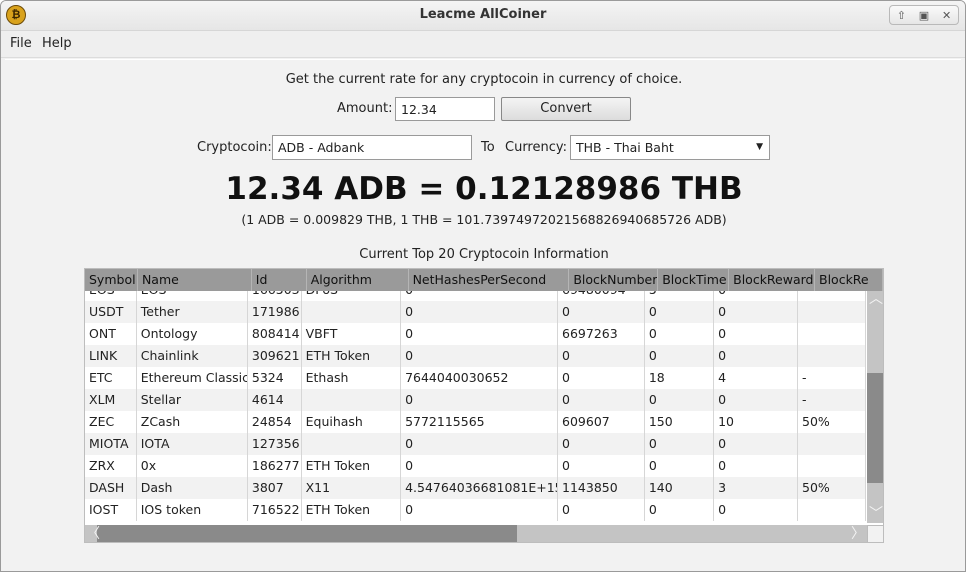 This screenshot has width=966, height=572. What do you see at coordinates (566, 109) in the screenshot?
I see `convert-button: Convert` at bounding box center [566, 109].